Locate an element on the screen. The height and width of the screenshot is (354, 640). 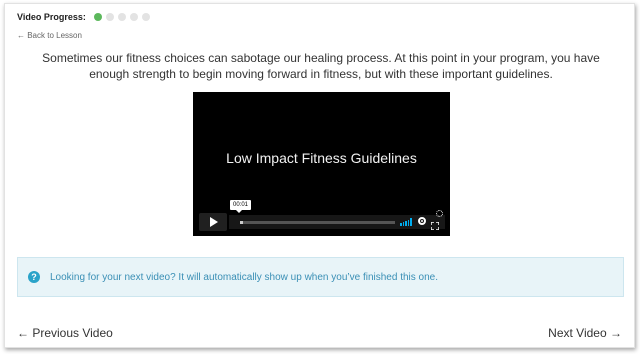
video-progress: Video Progress: is located at coordinates (85, 17).